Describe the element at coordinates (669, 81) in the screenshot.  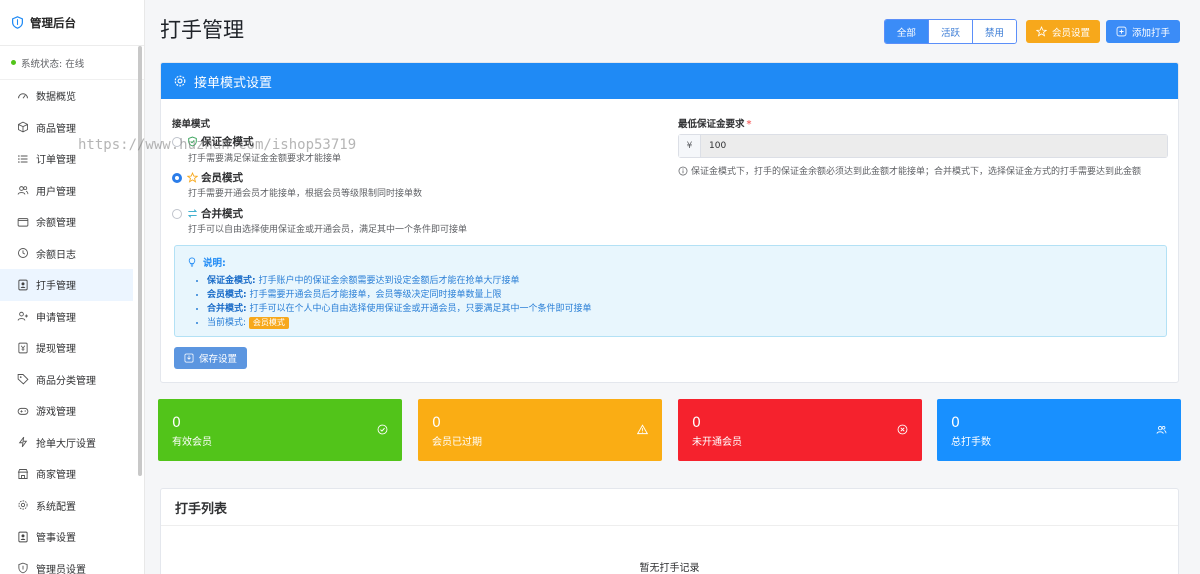
I see `panel-header: 接单模式设置` at that location.